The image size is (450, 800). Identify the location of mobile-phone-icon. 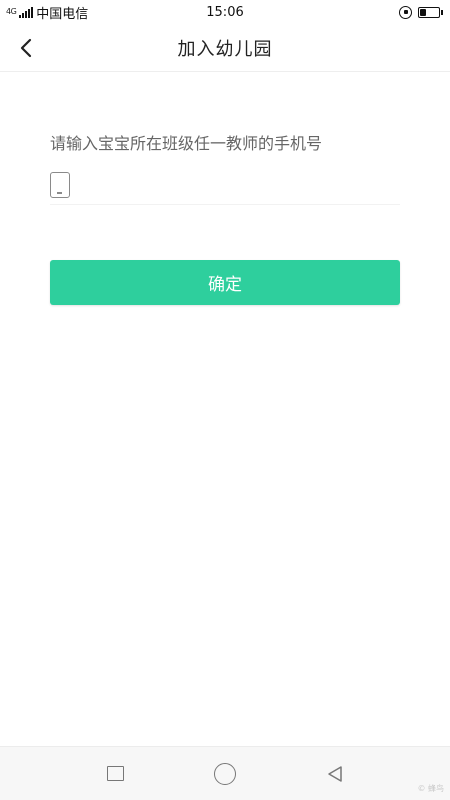
(60, 184).